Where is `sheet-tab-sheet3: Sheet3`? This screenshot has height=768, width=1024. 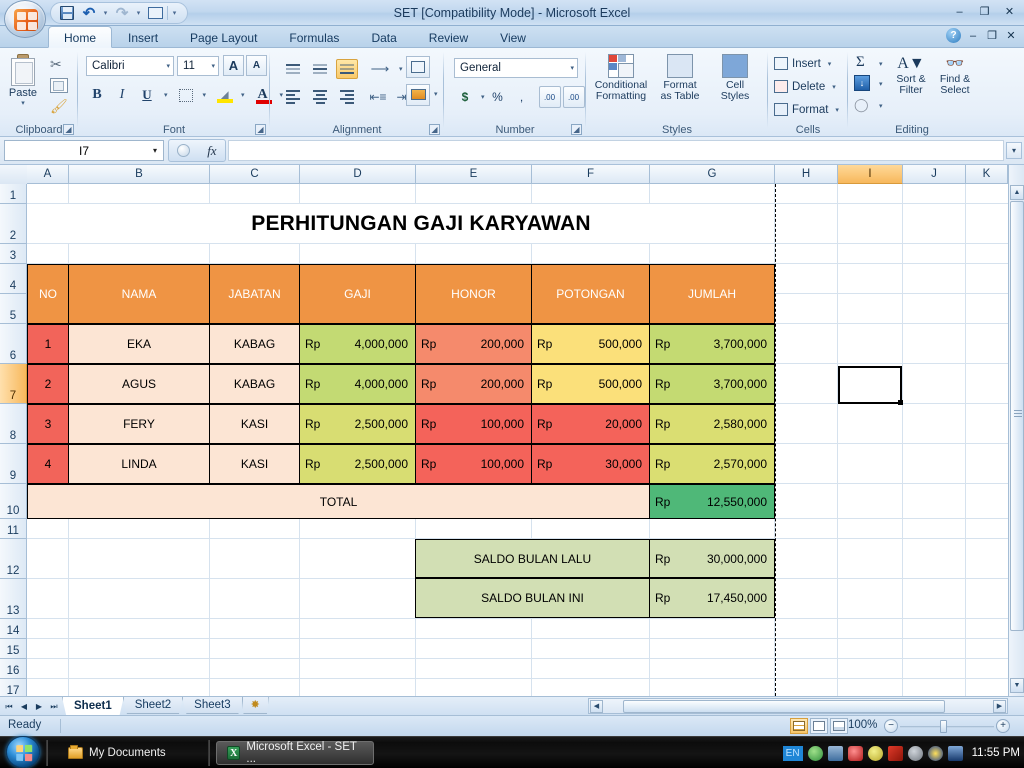 sheet-tab-sheet3: Sheet3 is located at coordinates (212, 705).